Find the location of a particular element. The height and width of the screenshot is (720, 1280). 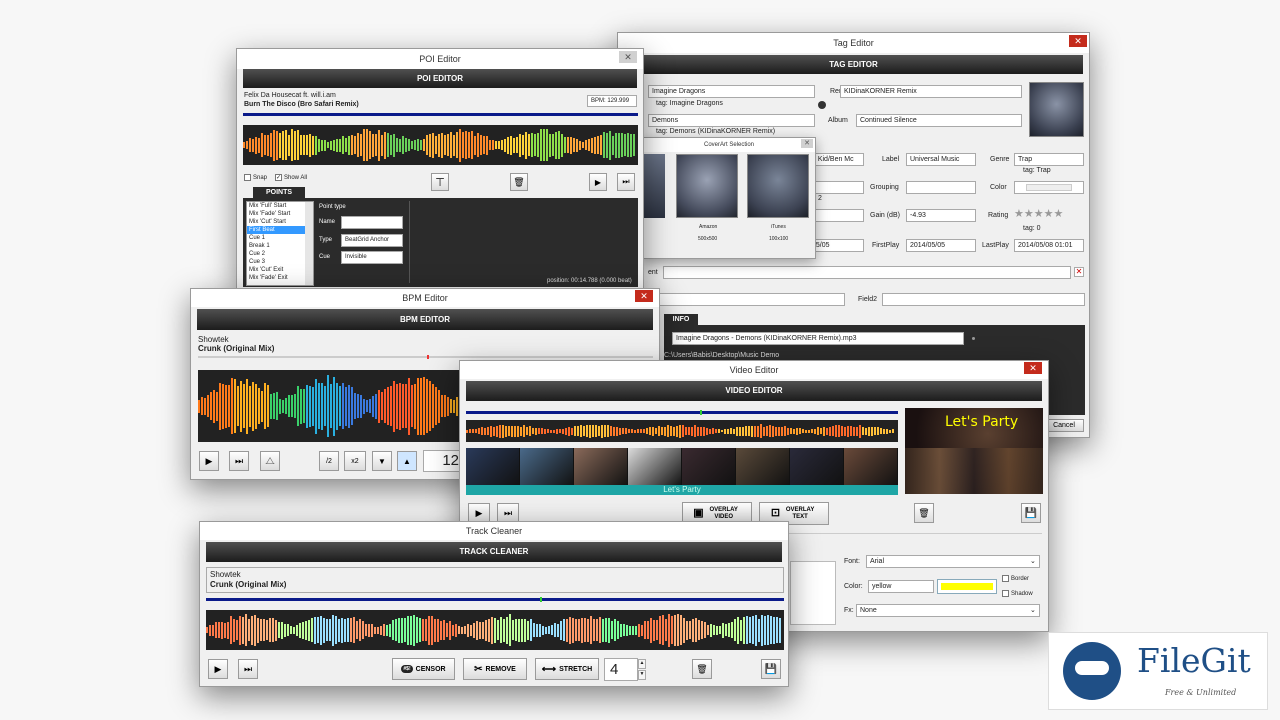

date-field: 05/05 is located at coordinates (836, 245).